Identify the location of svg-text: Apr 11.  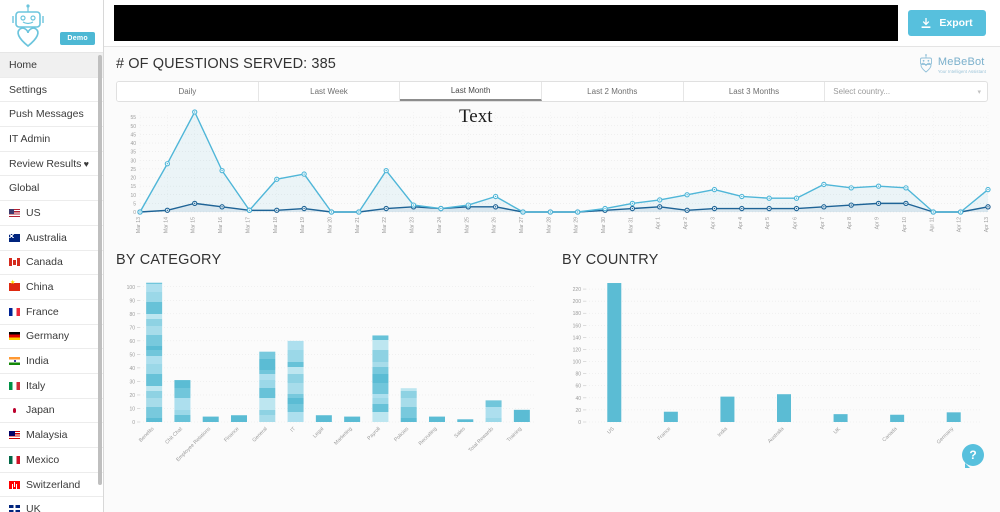
(932, 224).